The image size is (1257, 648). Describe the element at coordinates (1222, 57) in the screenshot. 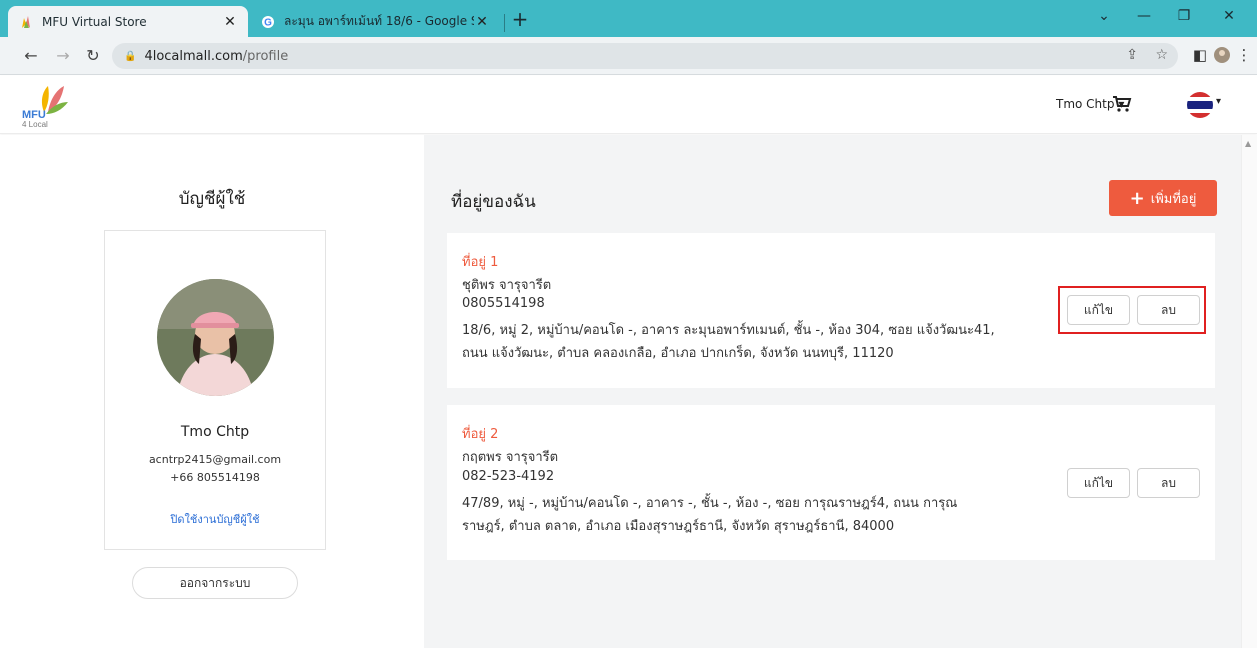

I see `profile-avatar-icon` at that location.